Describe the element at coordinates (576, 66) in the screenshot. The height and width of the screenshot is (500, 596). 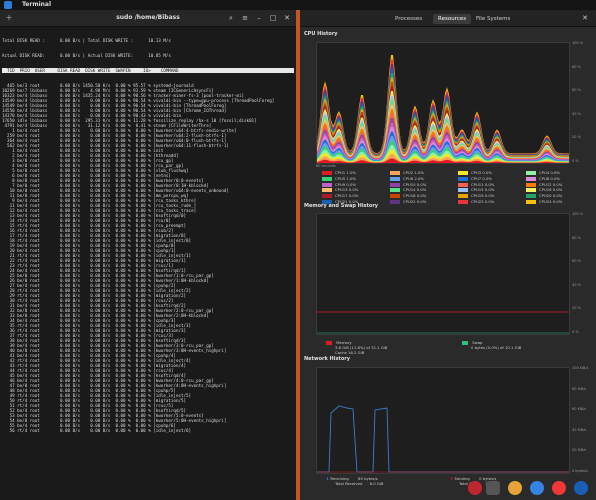
I see `y-tick-label: 80 %` at that location.